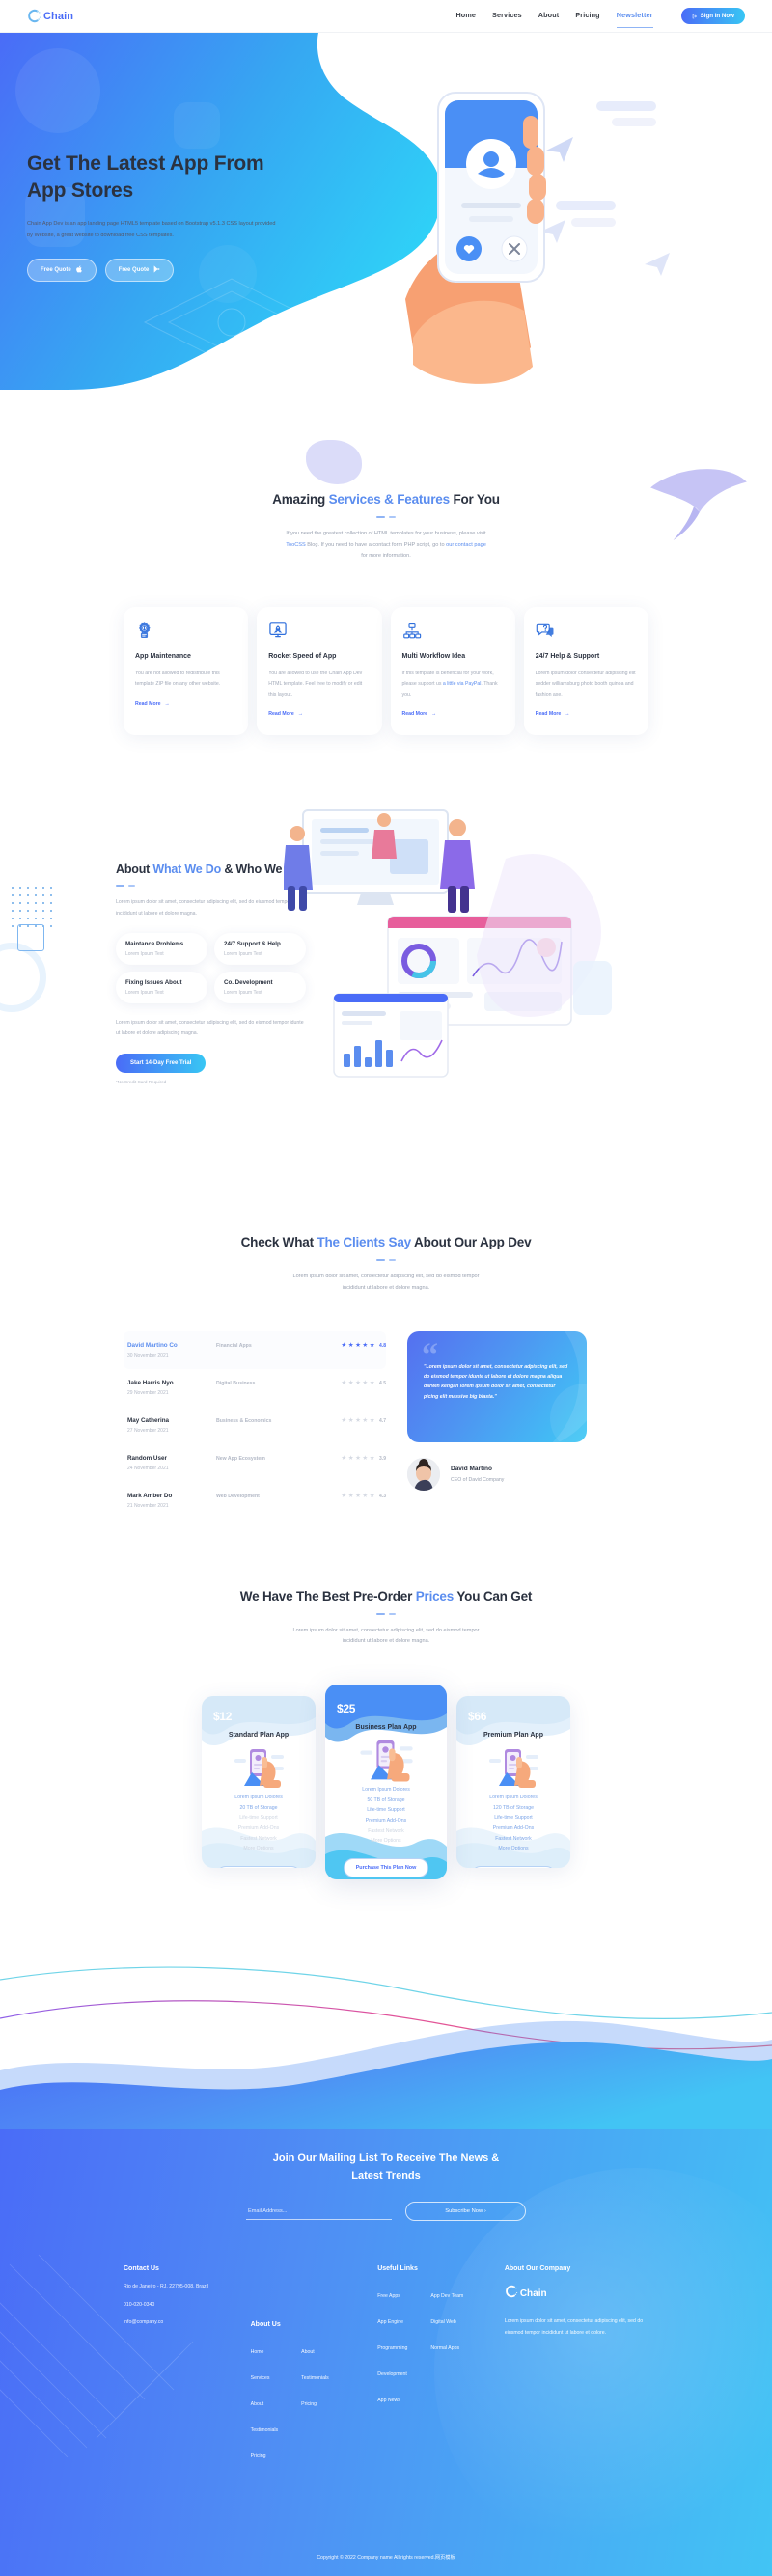 Image resolution: width=772 pixels, height=2576 pixels. What do you see at coordinates (390, 2322) in the screenshot?
I see `footer-link: App Engine` at bounding box center [390, 2322].